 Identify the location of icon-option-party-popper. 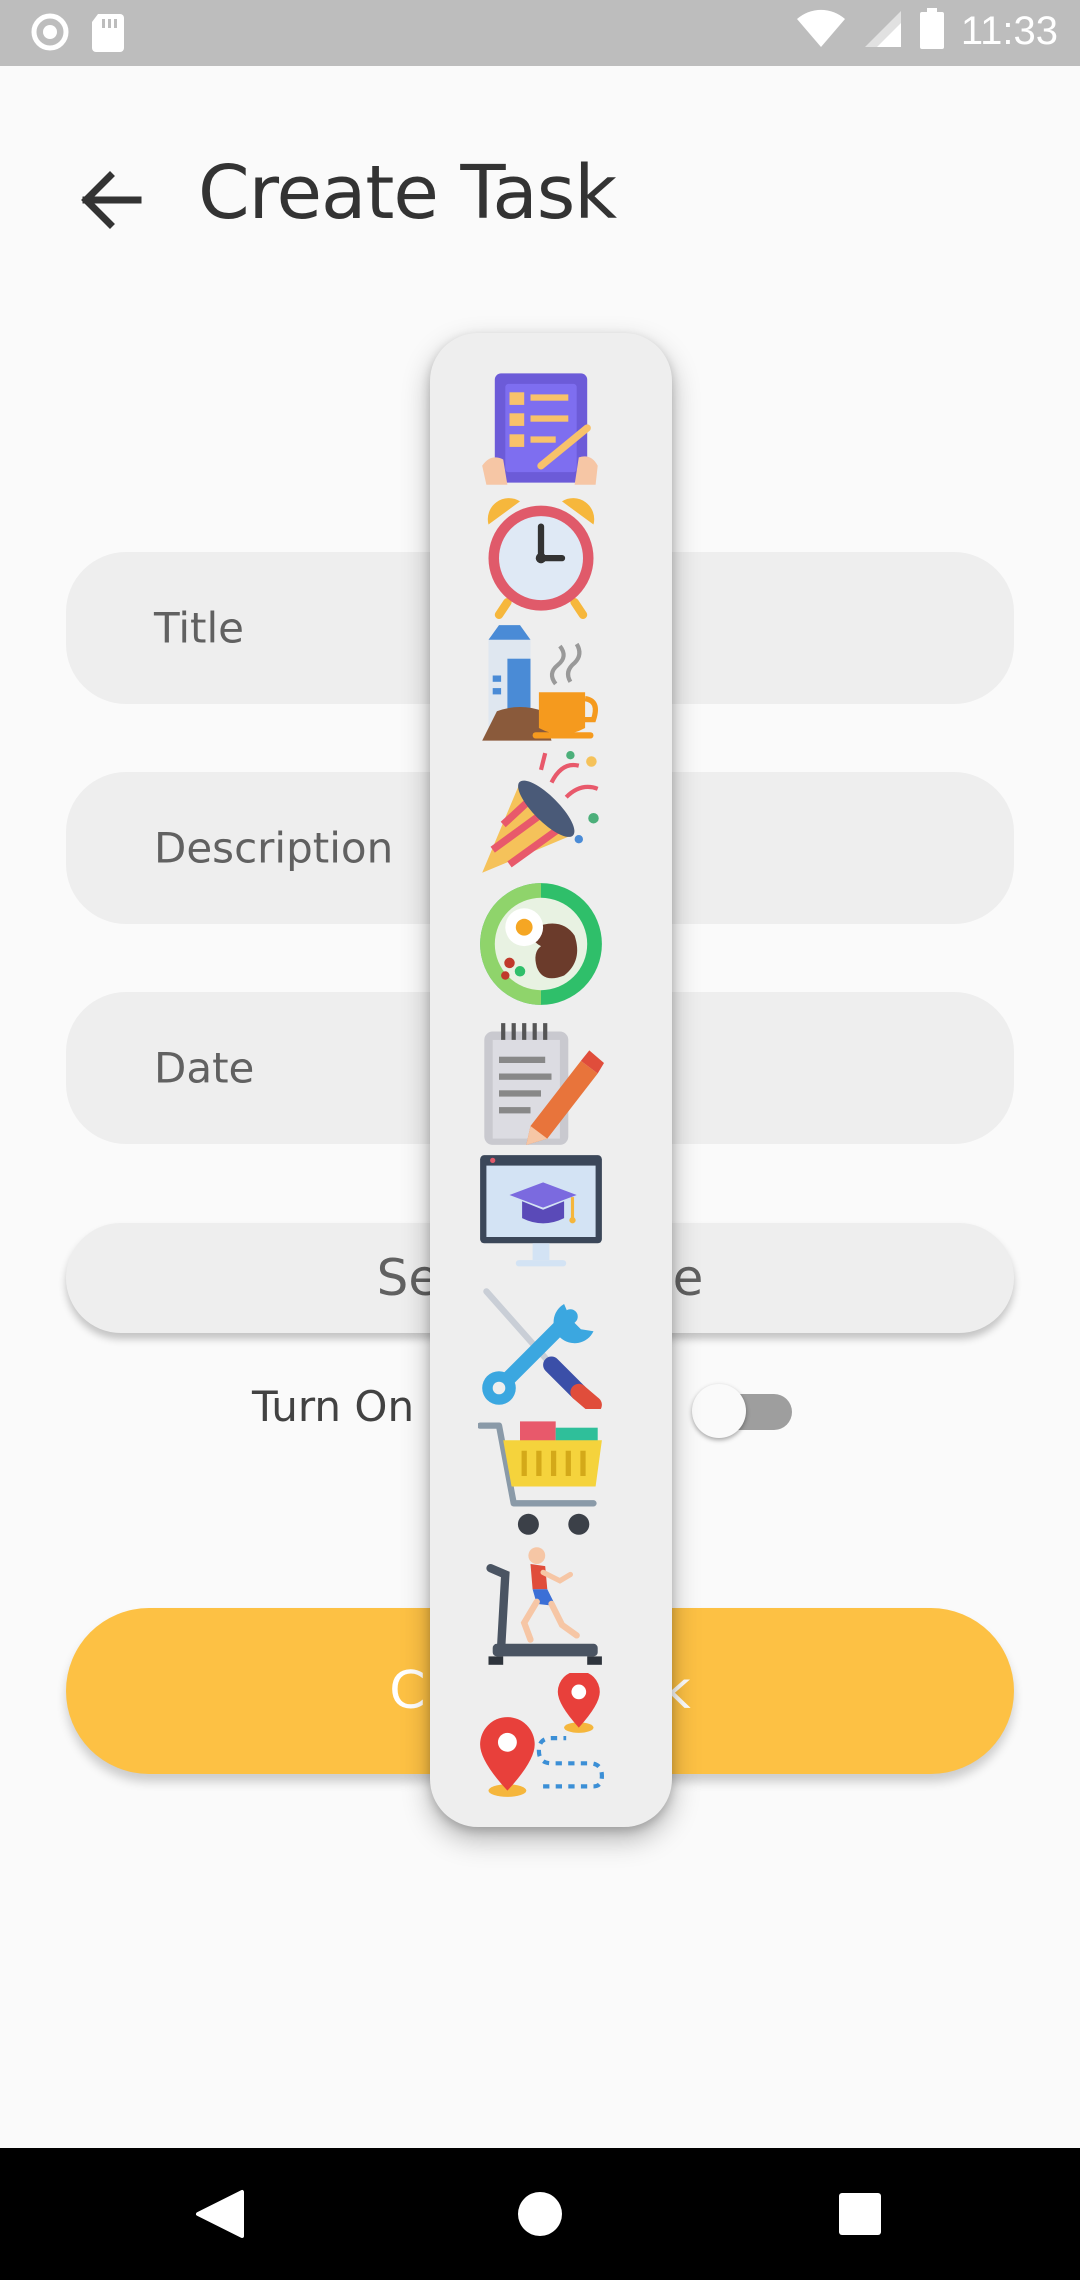
(541, 814).